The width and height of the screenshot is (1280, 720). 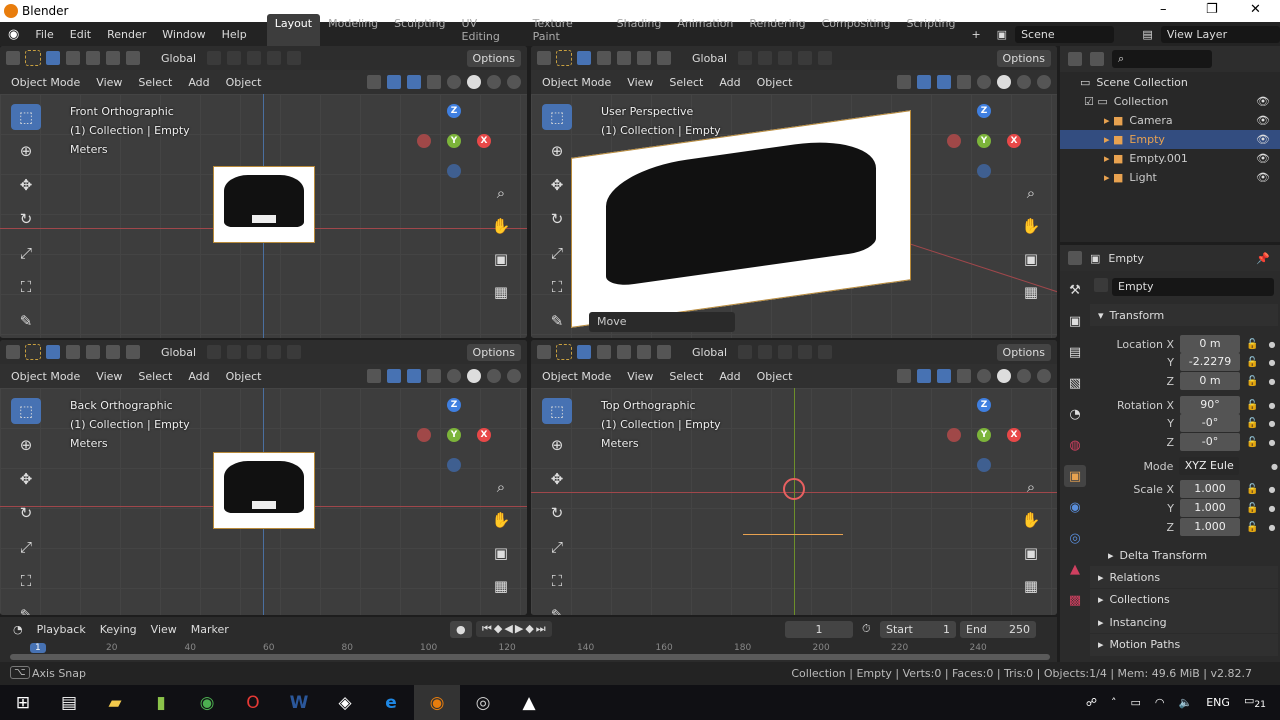 I want to click on camera-view-icon: ▣, so click(x=501, y=259).